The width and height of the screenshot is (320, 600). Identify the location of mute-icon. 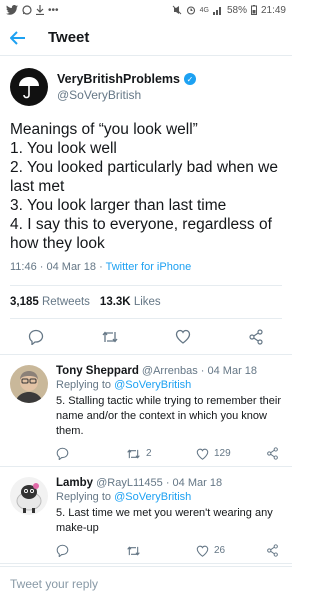
(177, 10).